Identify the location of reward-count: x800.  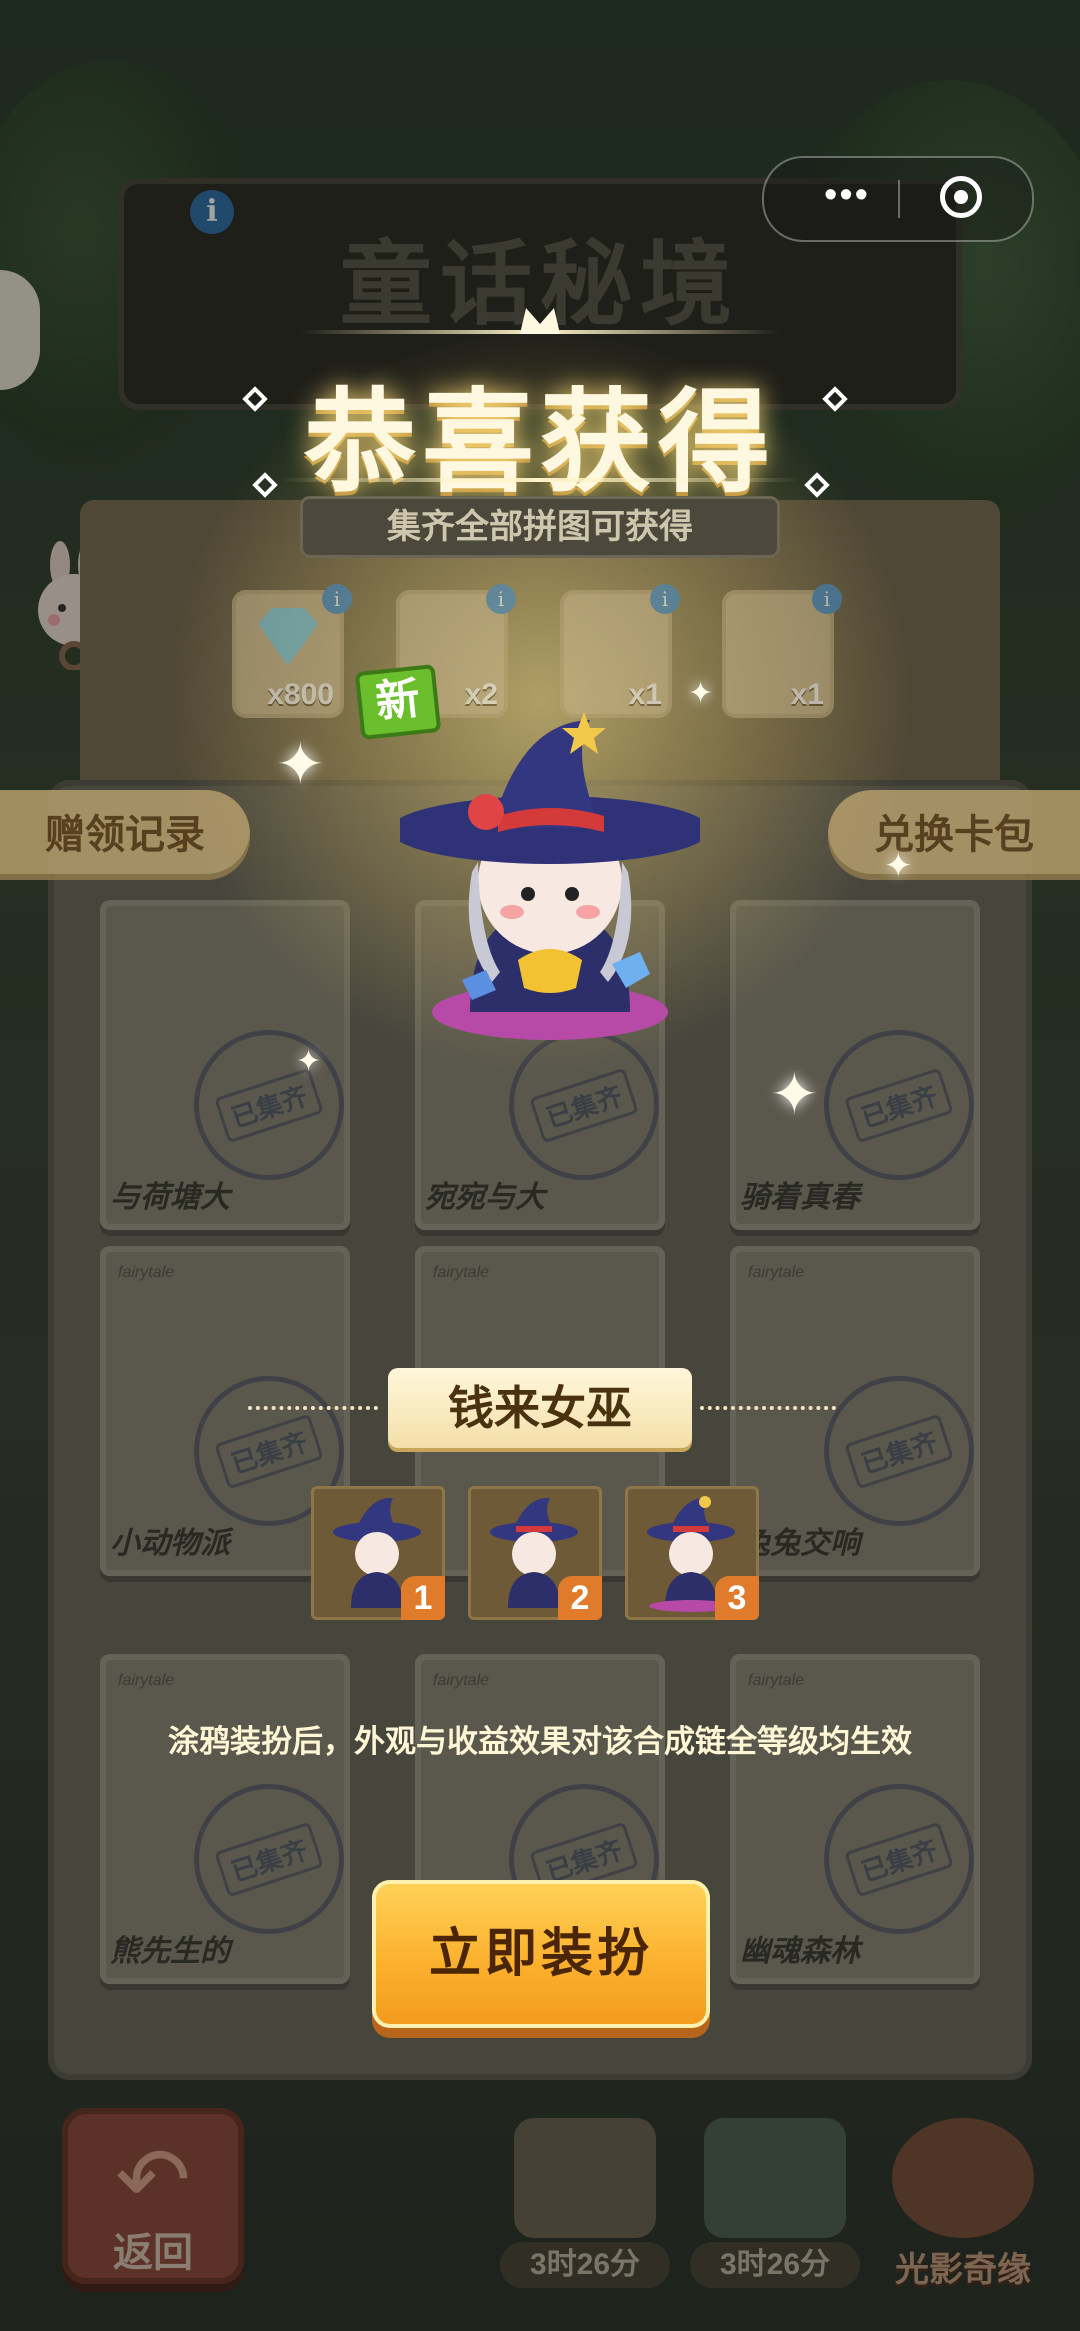
(300, 694).